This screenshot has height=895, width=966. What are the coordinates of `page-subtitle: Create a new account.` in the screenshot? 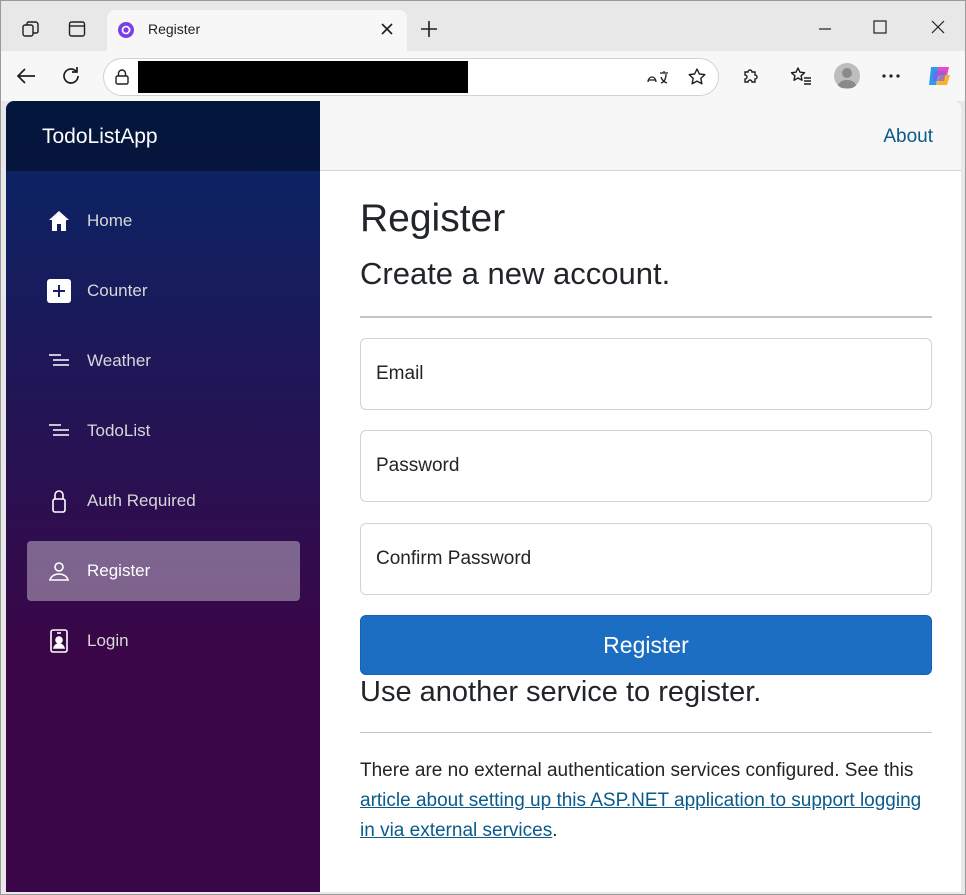 It's located at (515, 273).